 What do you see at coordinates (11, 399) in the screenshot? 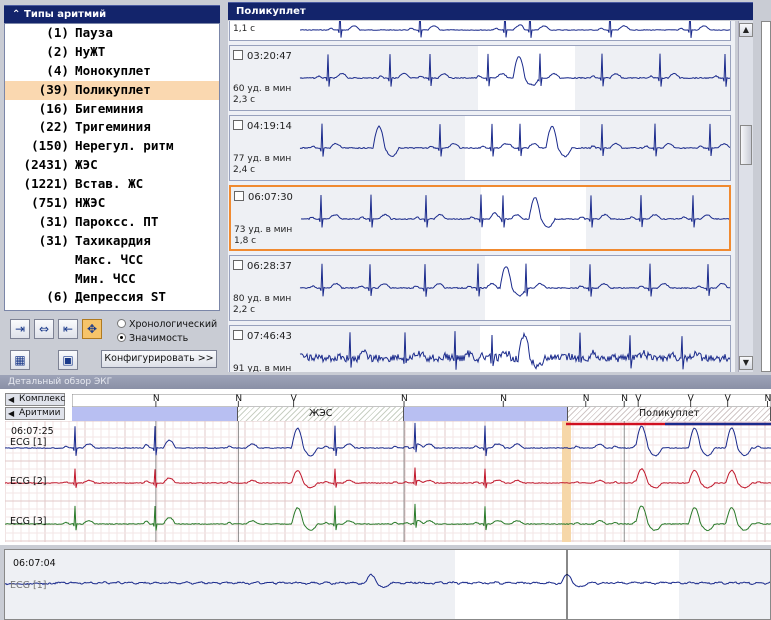
I see `triangle-left-icon: ◀` at bounding box center [11, 399].